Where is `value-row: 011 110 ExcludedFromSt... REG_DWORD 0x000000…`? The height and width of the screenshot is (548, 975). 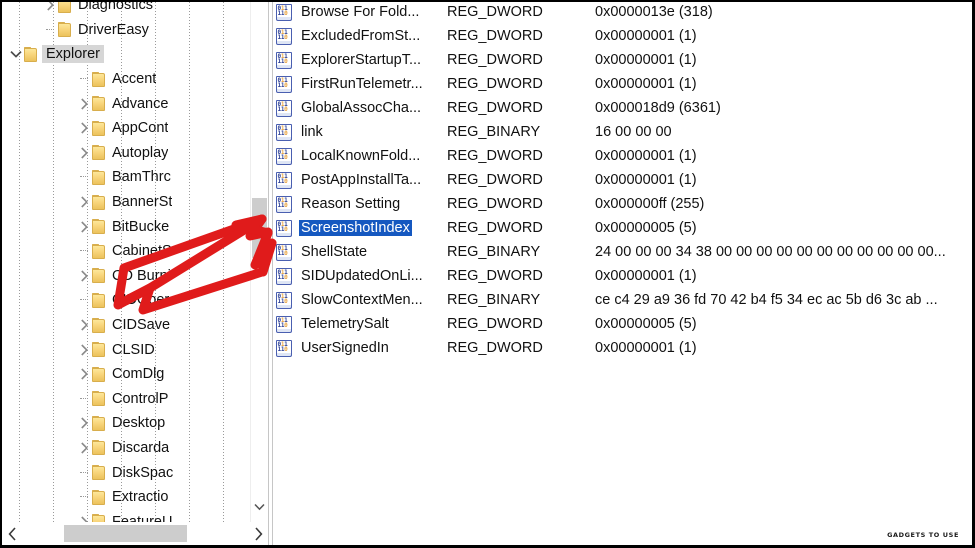 value-row: 011 110 ExcludedFromSt... REG_DWORD 0x000000… is located at coordinates (624, 36).